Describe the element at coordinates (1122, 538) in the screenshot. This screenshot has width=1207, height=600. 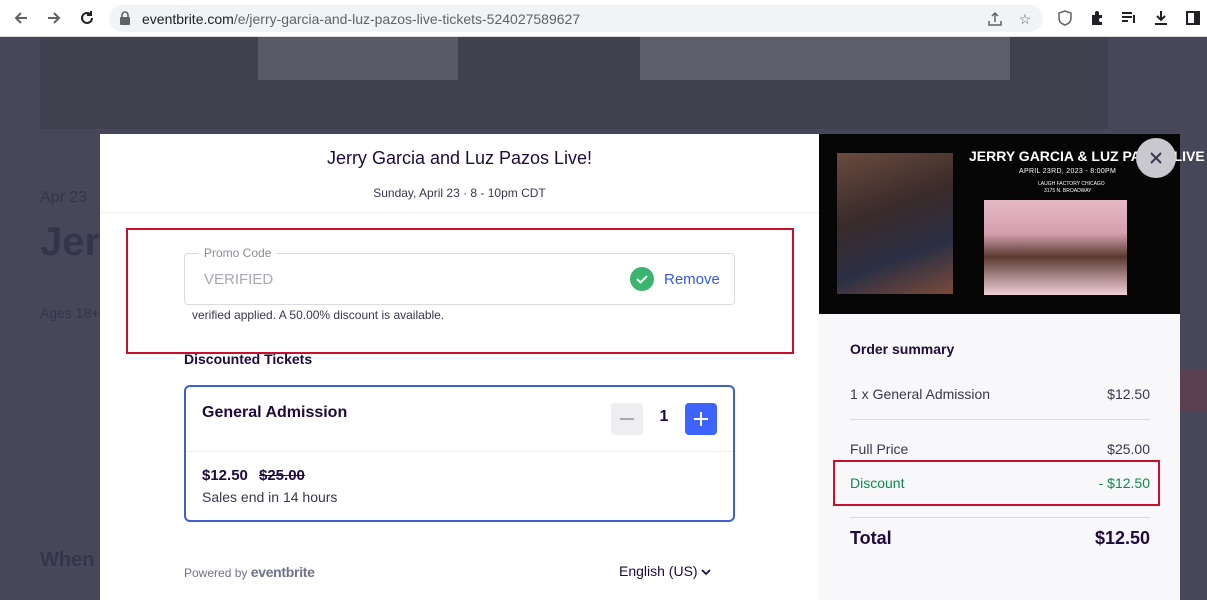
I see `total-value: $12.50` at that location.